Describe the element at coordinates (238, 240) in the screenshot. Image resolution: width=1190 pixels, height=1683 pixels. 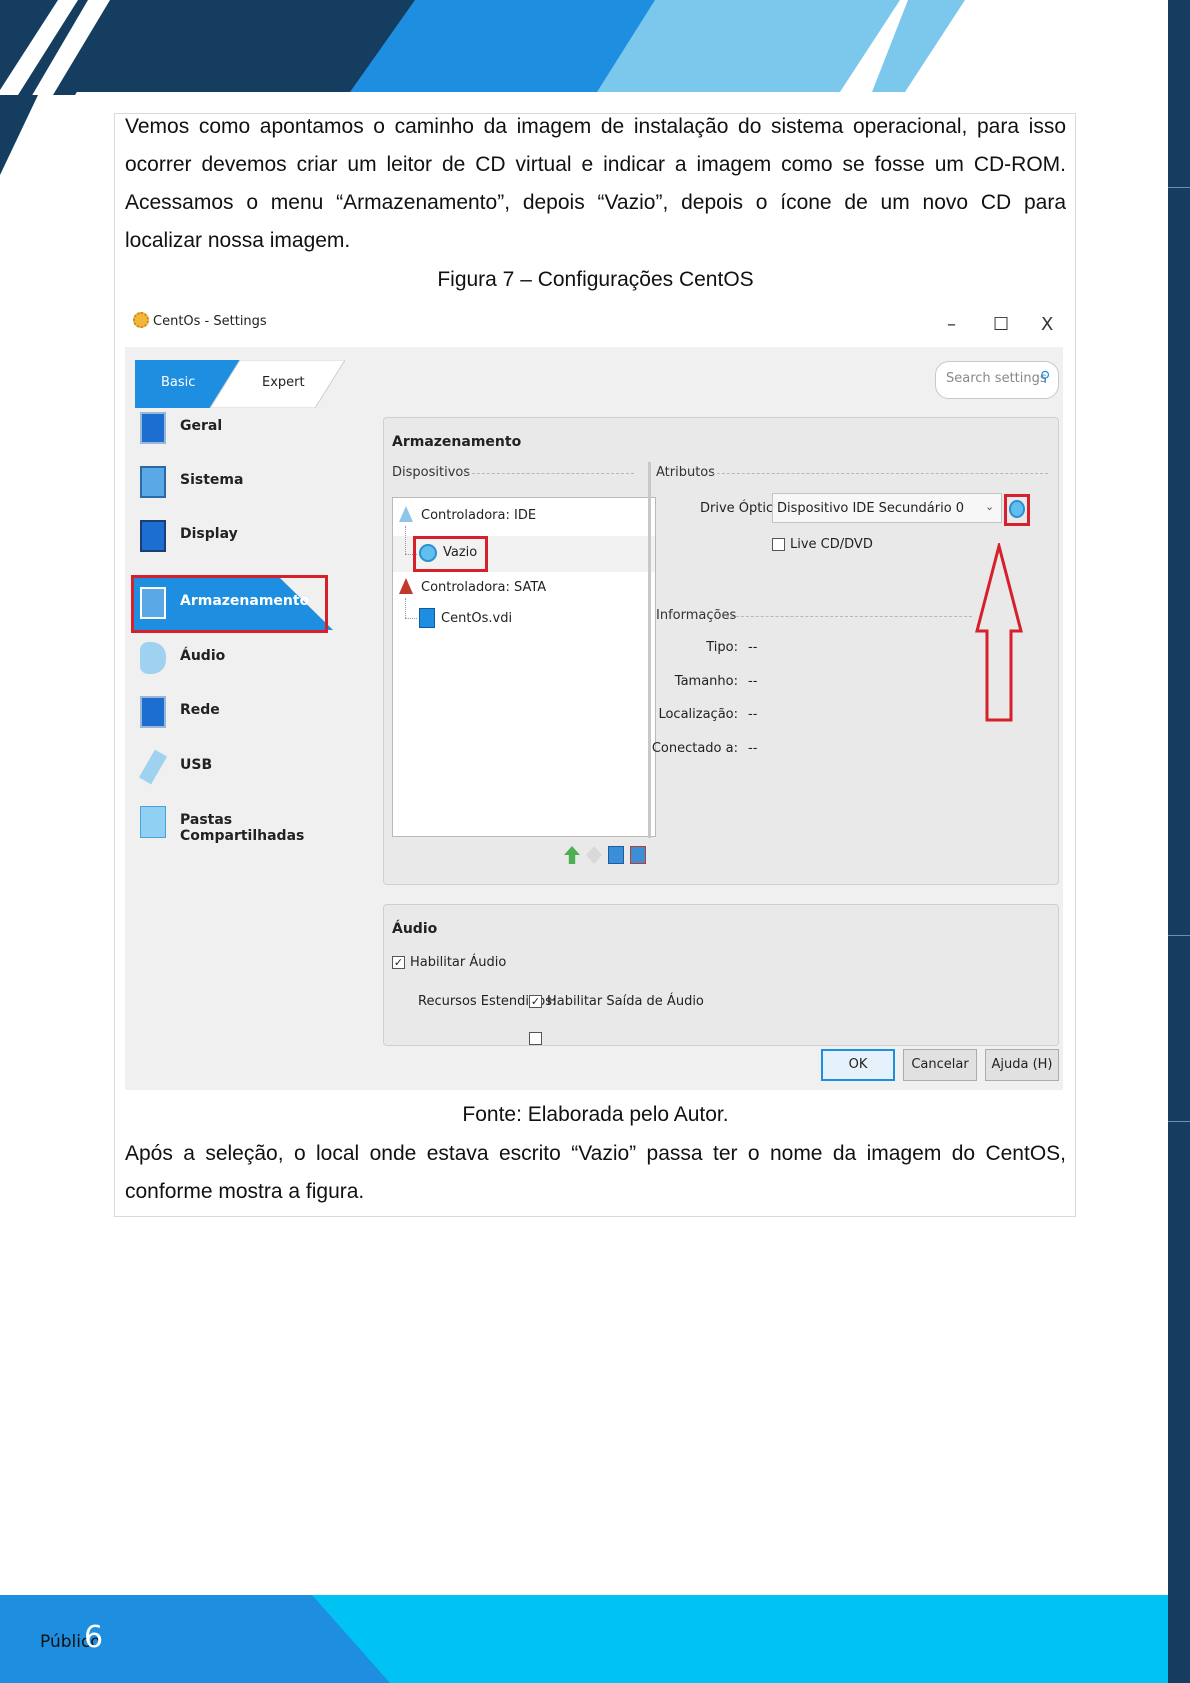
I see `paragraph-1-line-4: localizar nossa imagem.` at that location.